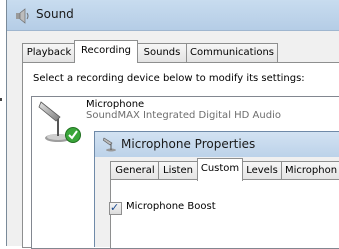  What do you see at coordinates (178, 170) in the screenshot?
I see `tab-listen: Listen` at bounding box center [178, 170].